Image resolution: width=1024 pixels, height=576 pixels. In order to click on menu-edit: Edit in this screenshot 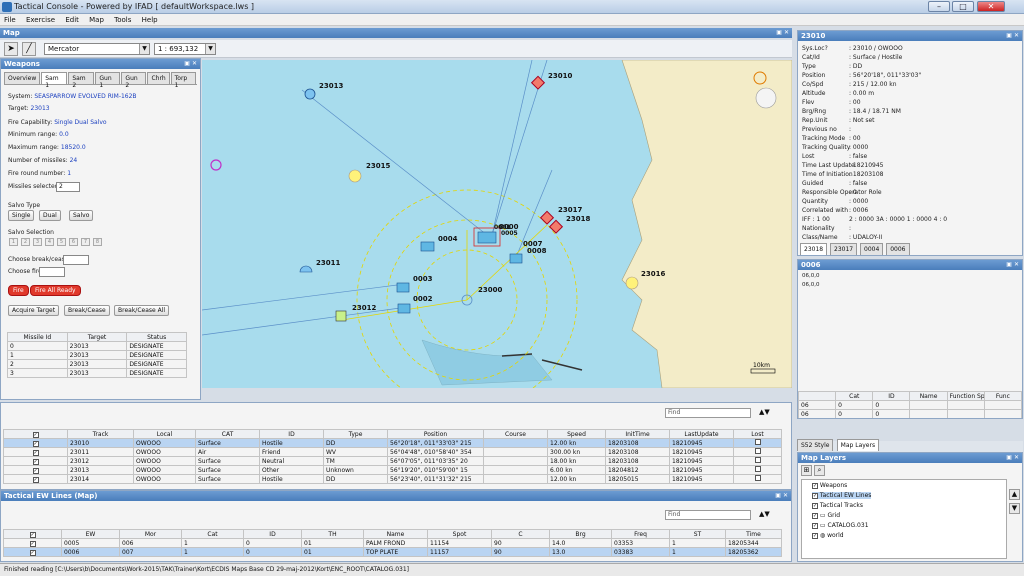, I will do `click(72, 19)`.